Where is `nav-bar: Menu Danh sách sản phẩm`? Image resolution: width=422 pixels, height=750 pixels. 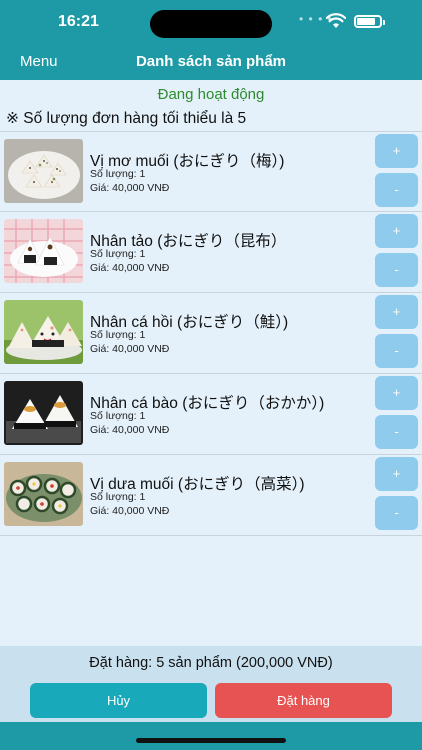
nav-bar: Menu Danh sách sản phẩm is located at coordinates (211, 62).